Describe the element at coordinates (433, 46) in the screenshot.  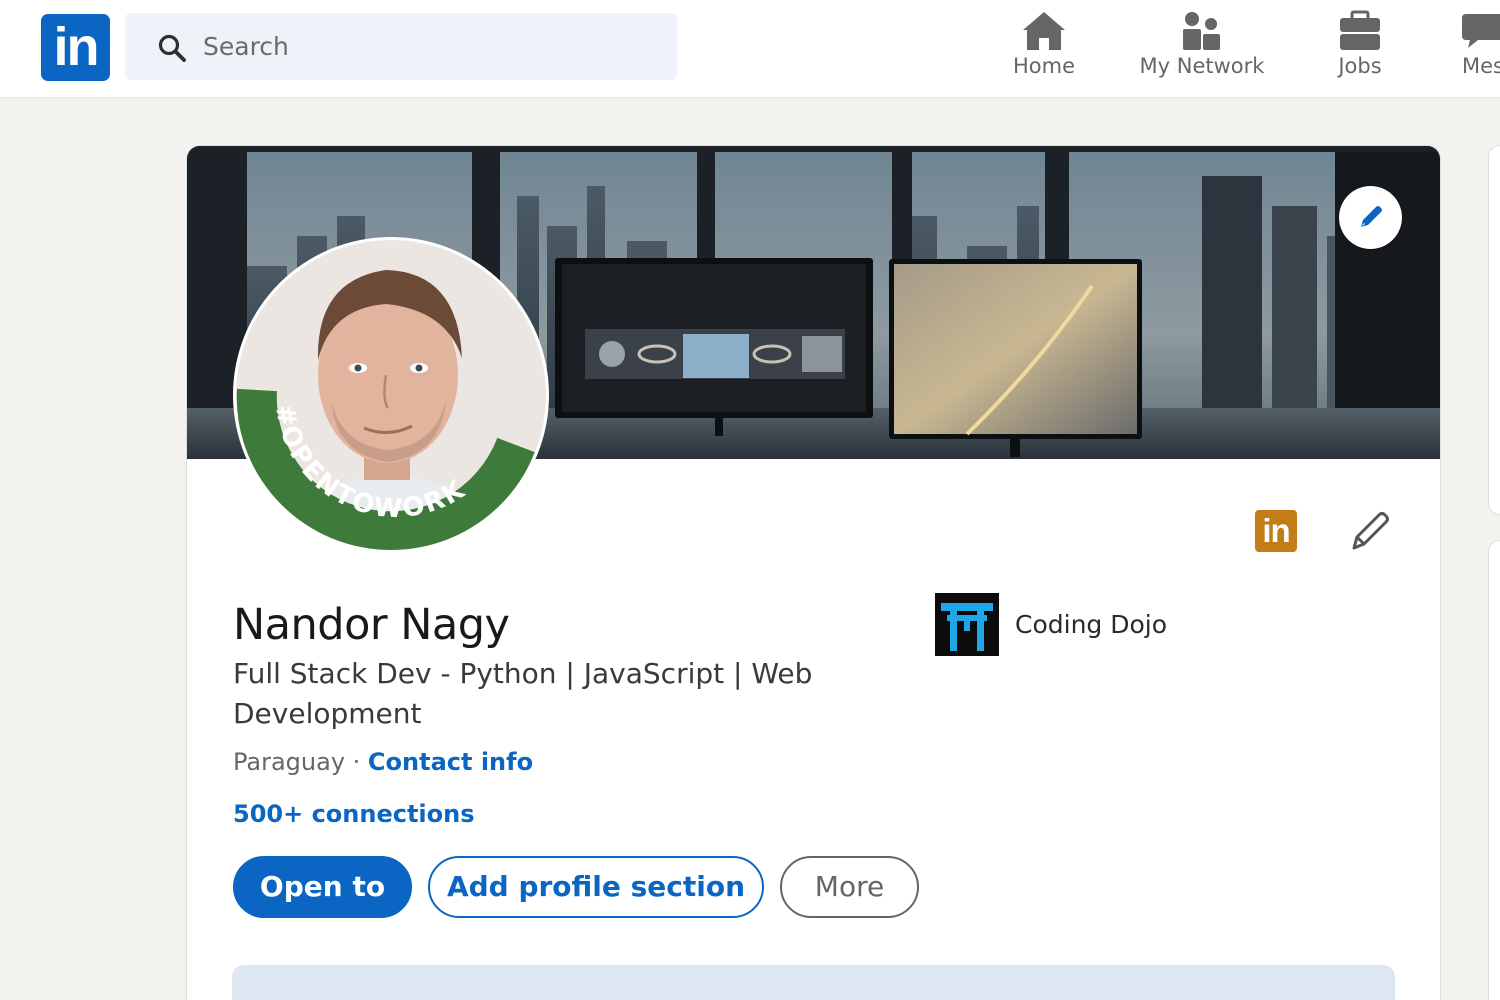
I see `search-input` at that location.